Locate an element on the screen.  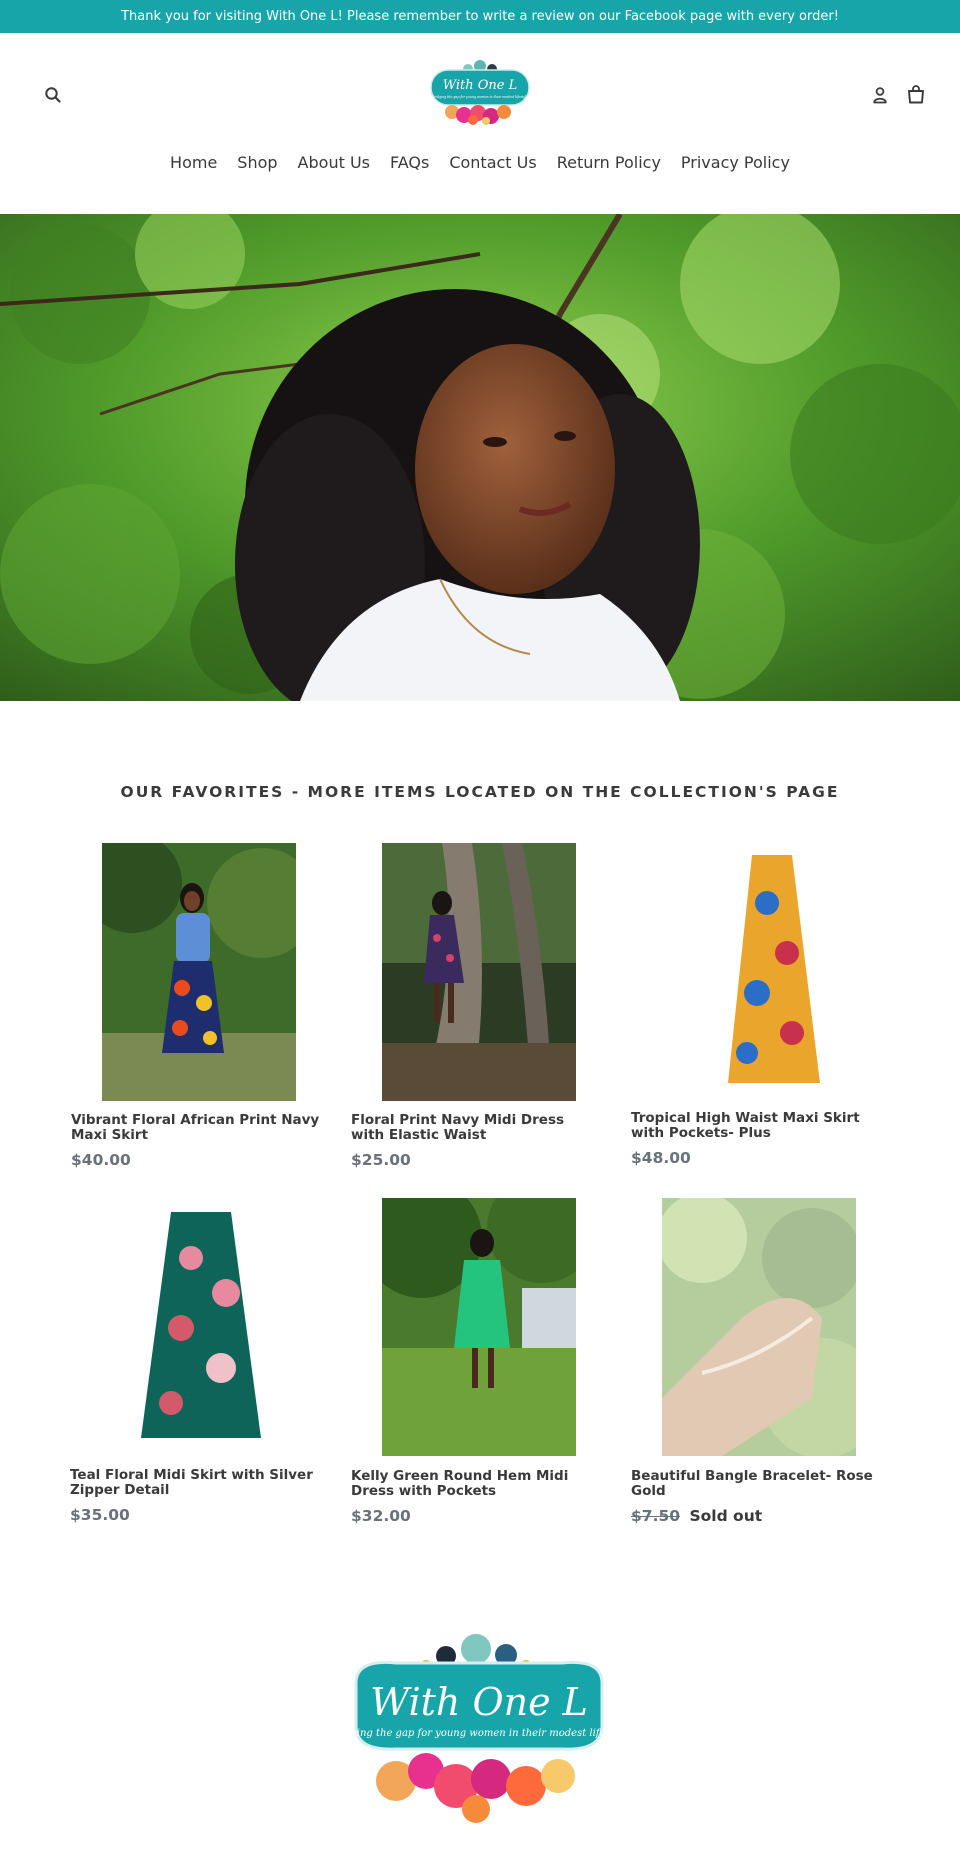
logo-brand-text: With One L is located at coordinates (480, 85).